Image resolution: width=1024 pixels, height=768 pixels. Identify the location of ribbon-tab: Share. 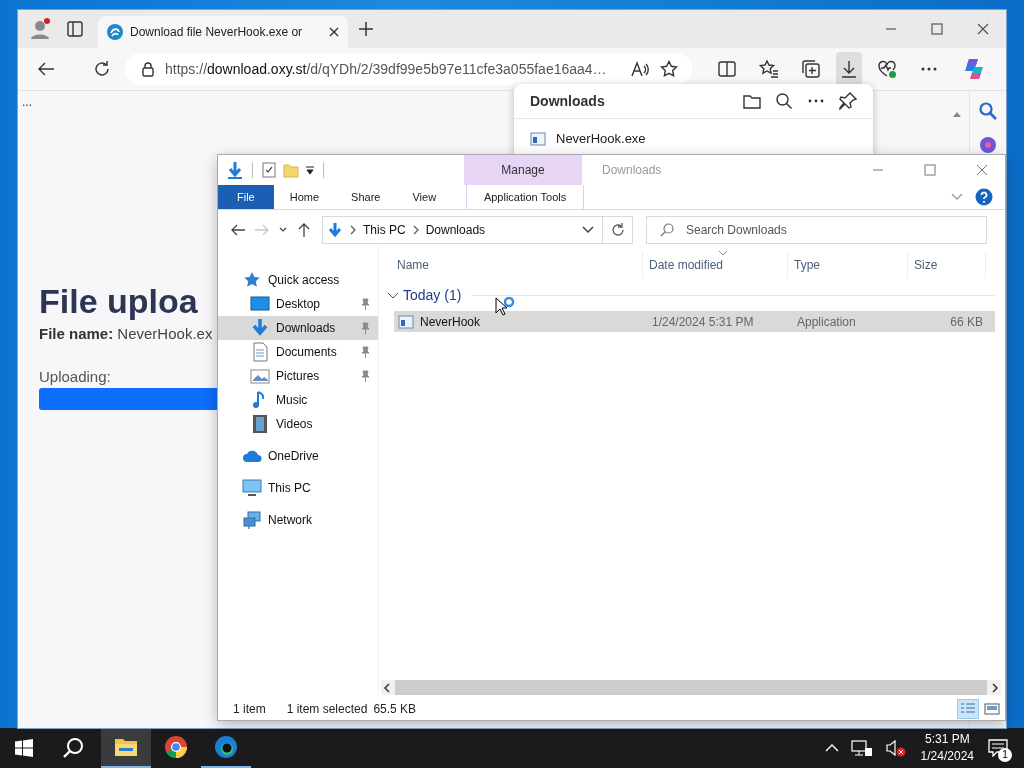
(366, 197).